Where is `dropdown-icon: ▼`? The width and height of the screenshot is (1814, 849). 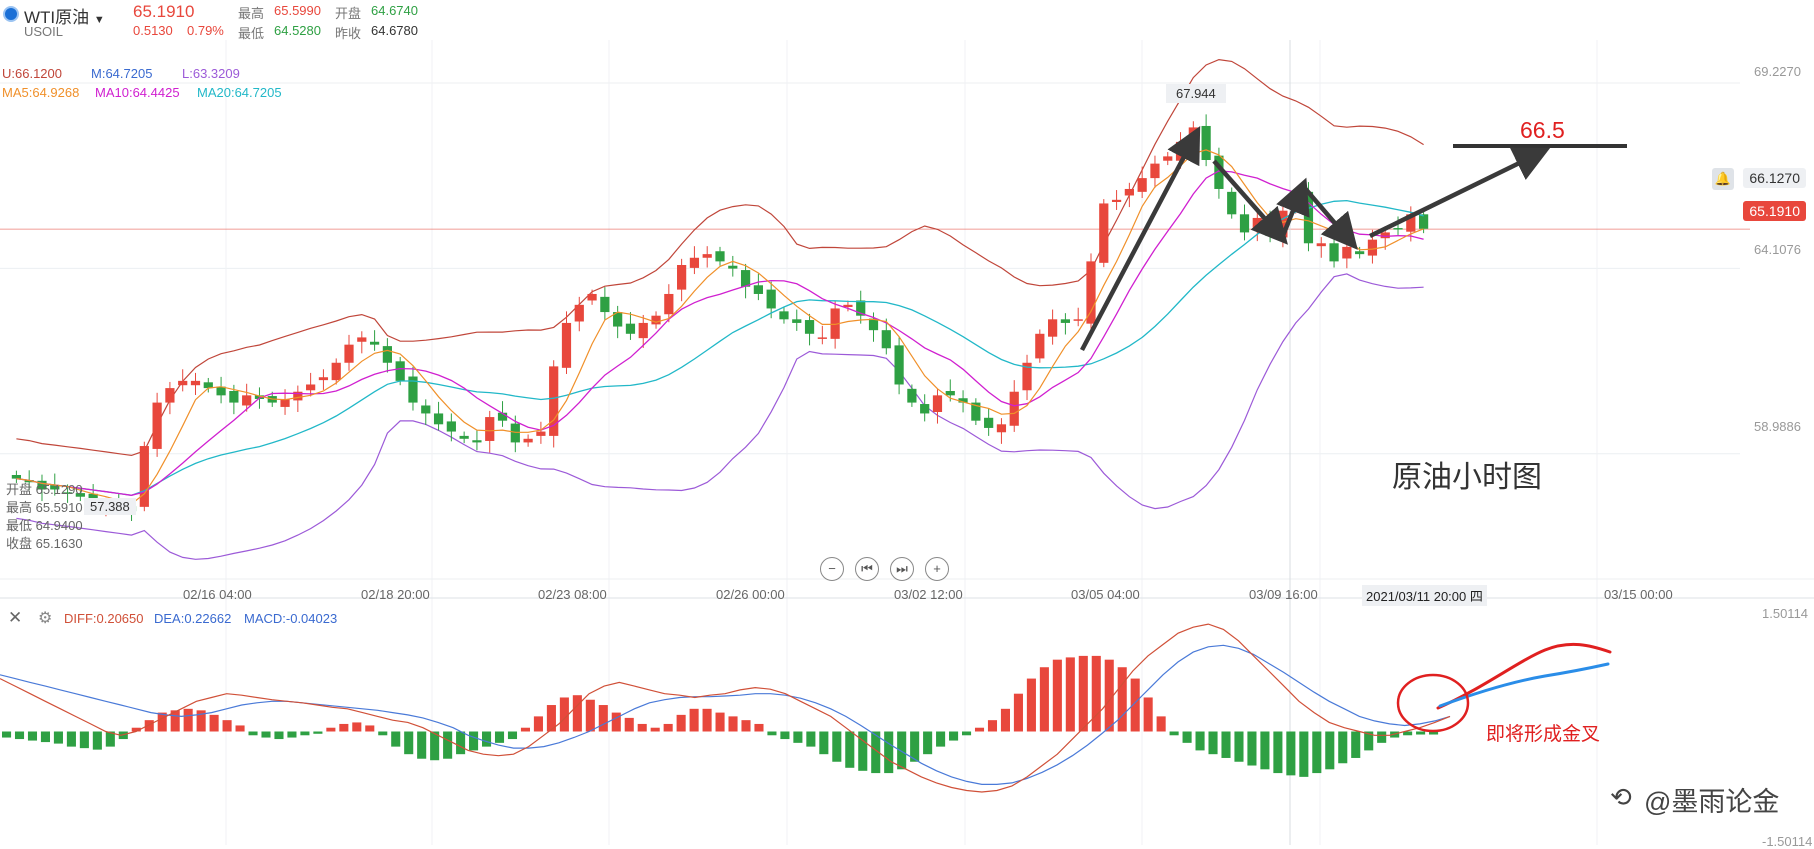
dropdown-icon: ▼ is located at coordinates (99, 20).